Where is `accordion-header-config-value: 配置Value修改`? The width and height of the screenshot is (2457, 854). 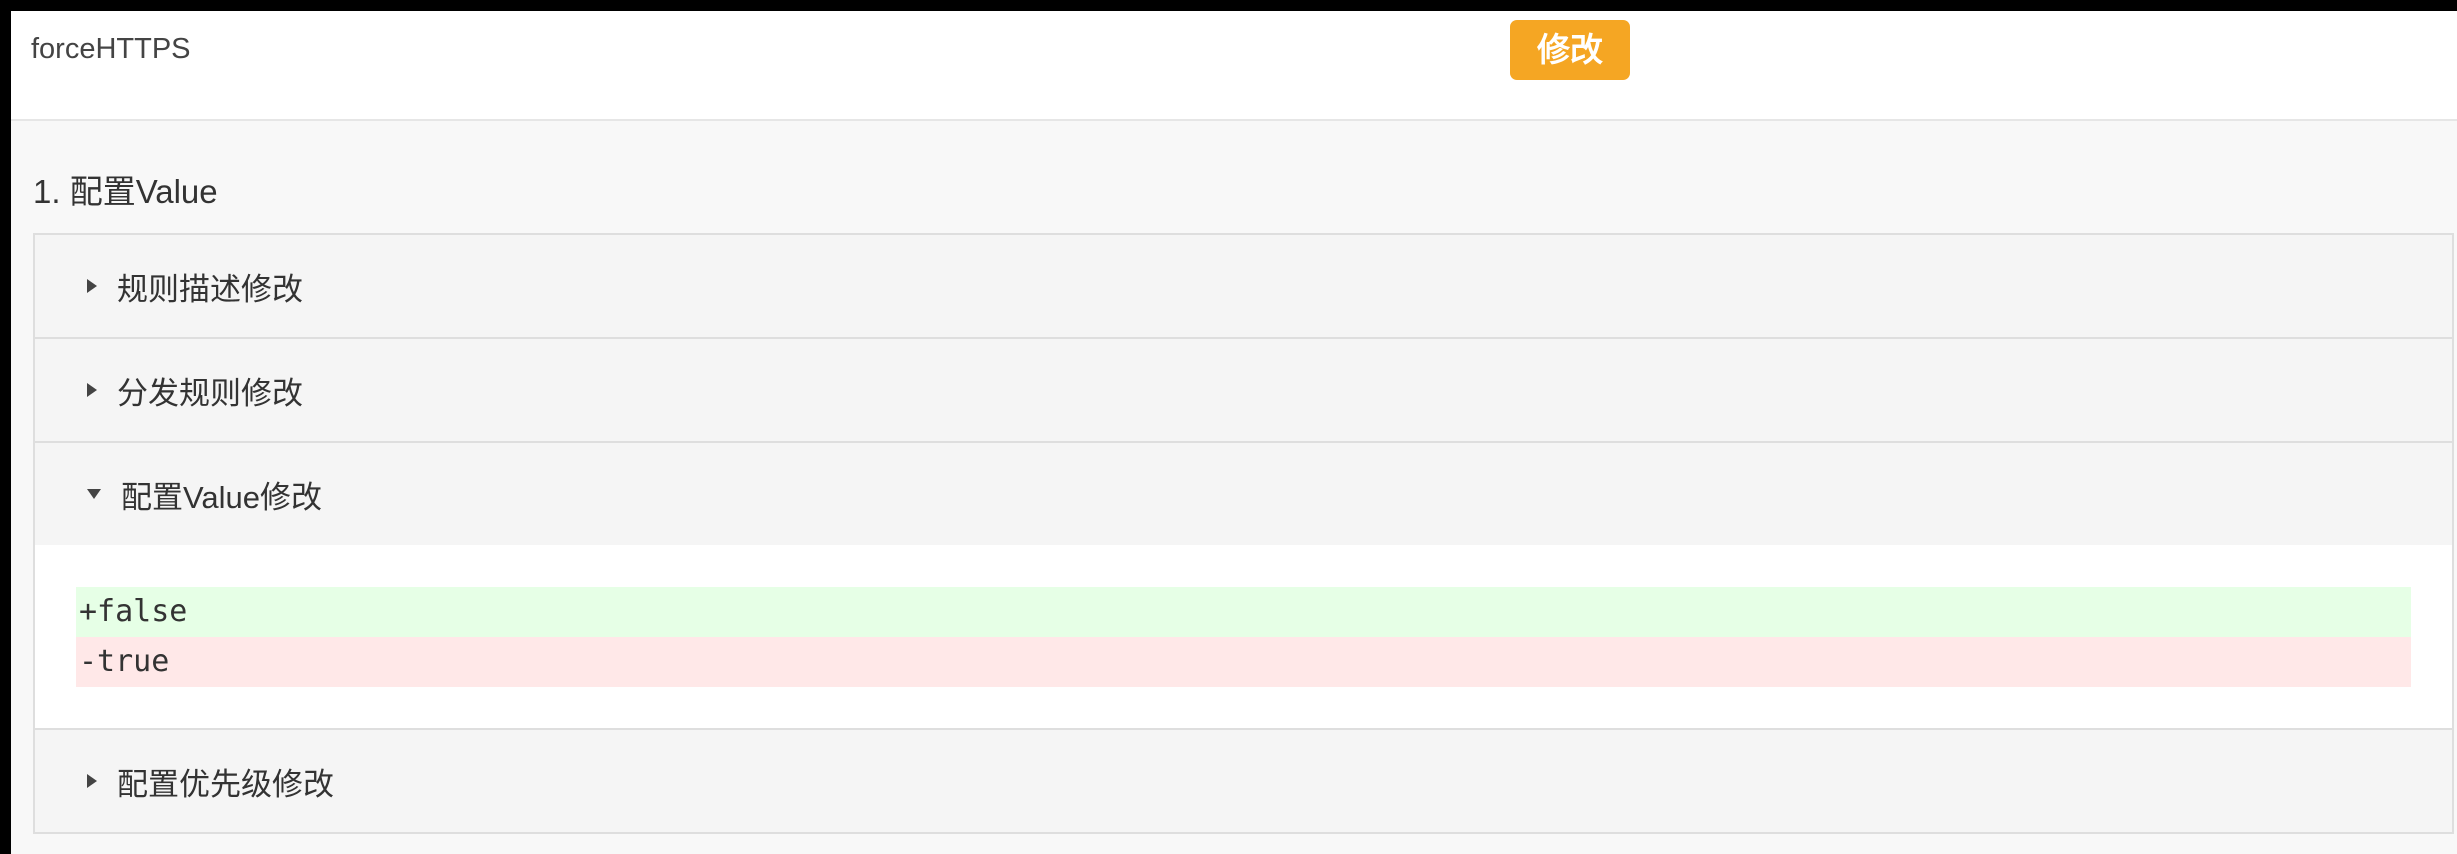 accordion-header-config-value: 配置Value修改 is located at coordinates (1243, 494).